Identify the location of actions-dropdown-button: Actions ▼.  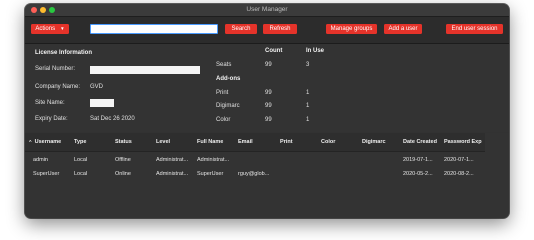
(50, 29).